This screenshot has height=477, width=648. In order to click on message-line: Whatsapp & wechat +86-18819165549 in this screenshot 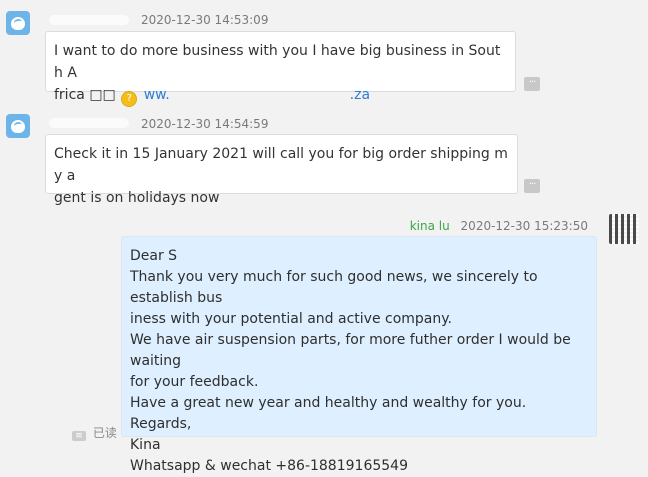, I will do `click(269, 466)`.